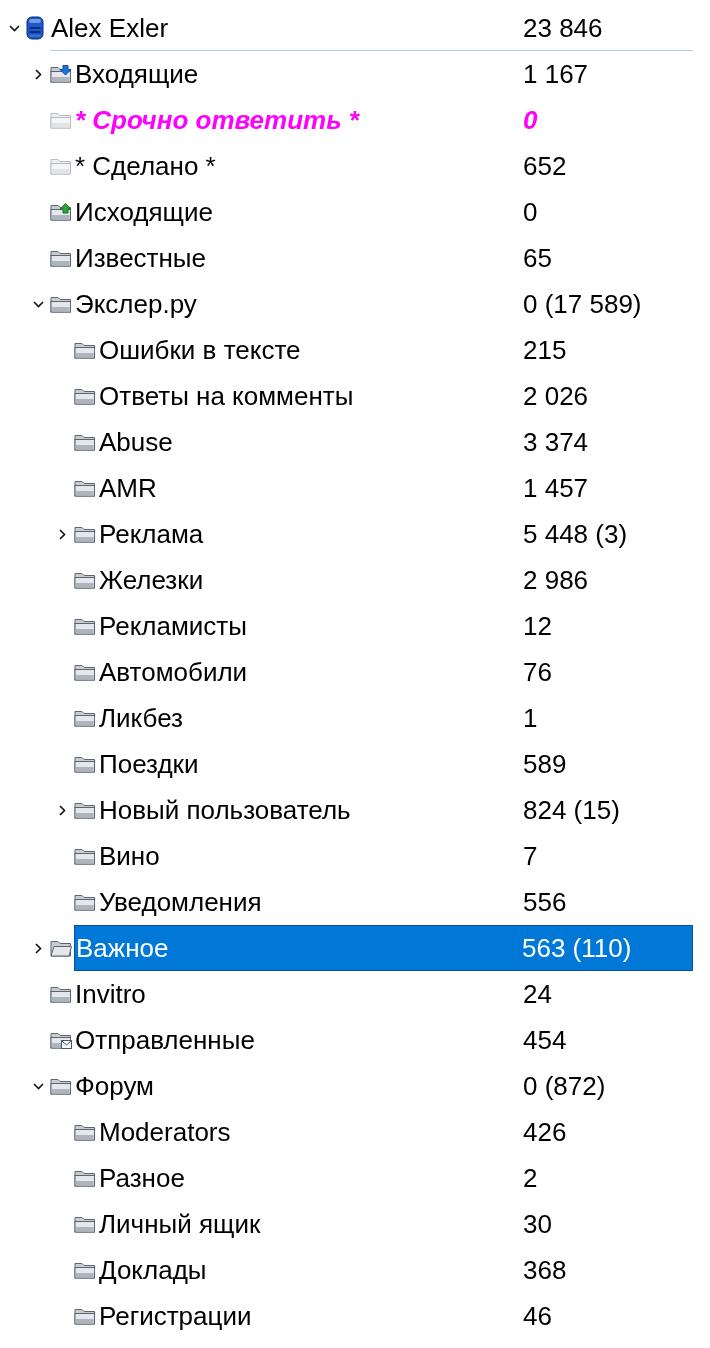 This screenshot has height=1348, width=710. What do you see at coordinates (545, 1040) in the screenshot?
I see `message-count: 454` at bounding box center [545, 1040].